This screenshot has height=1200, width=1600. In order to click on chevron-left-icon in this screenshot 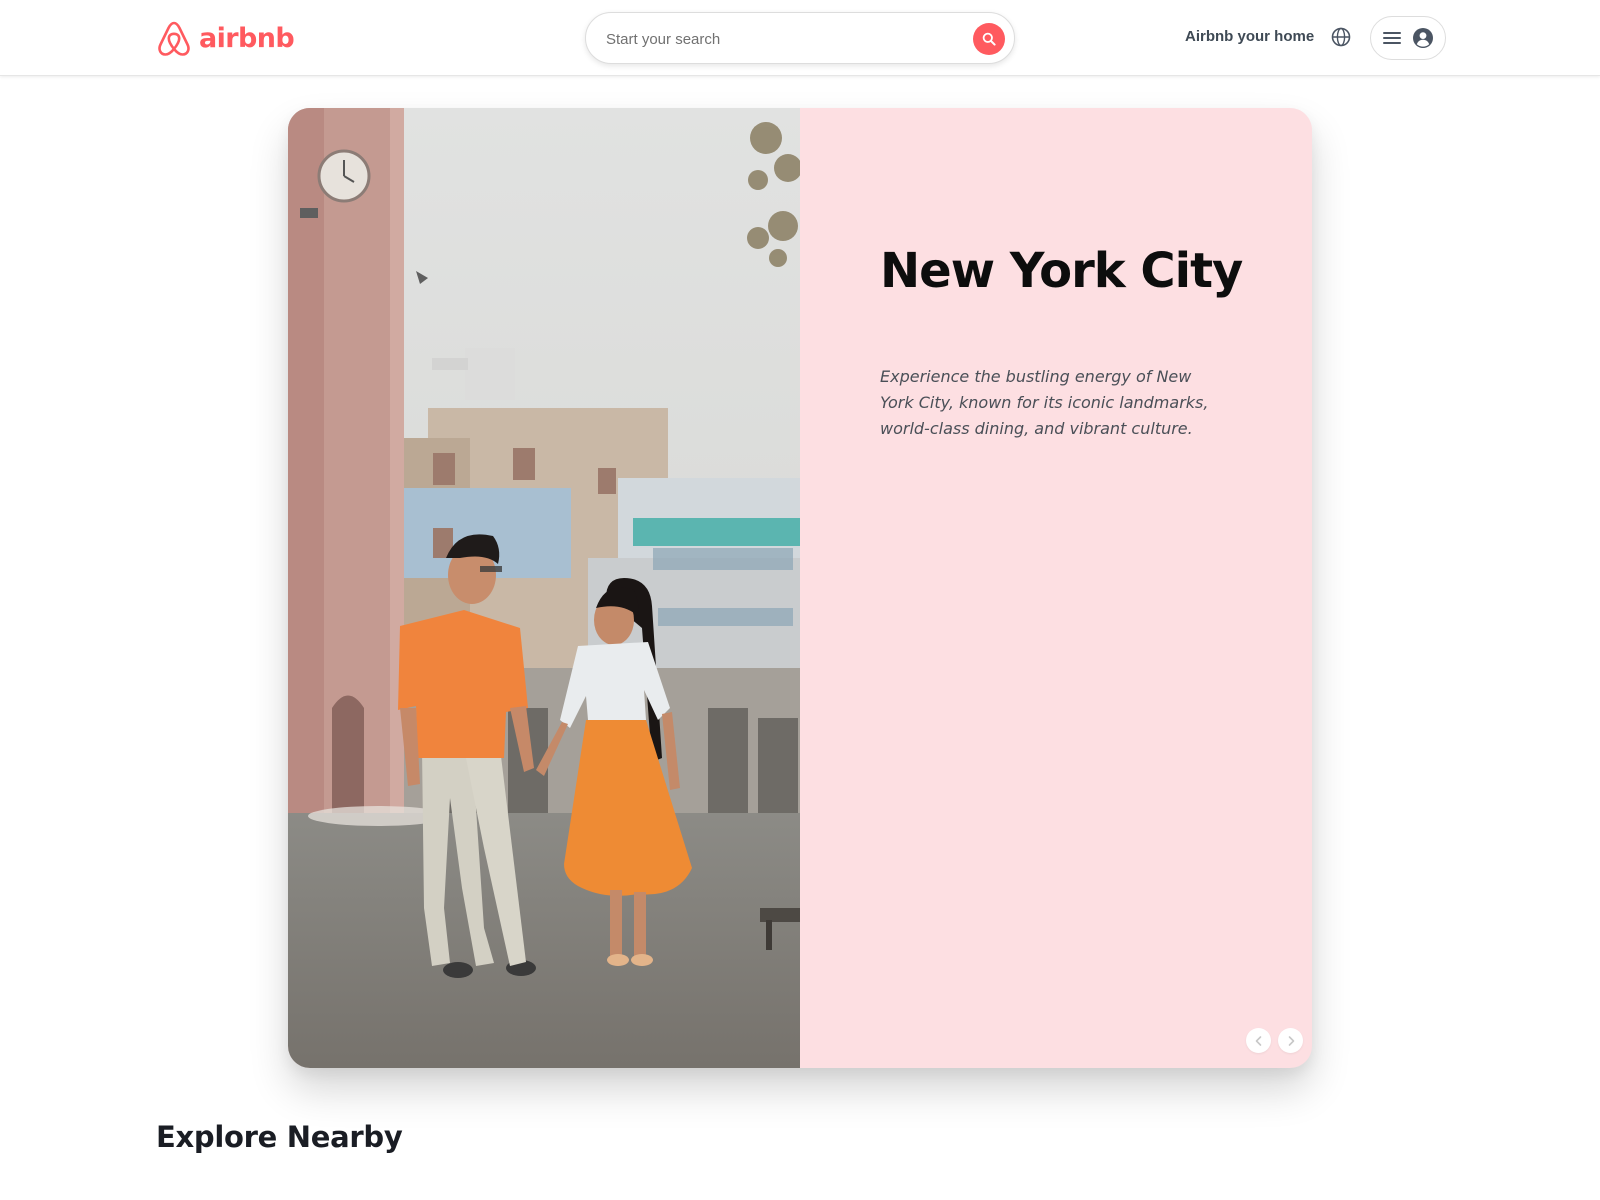, I will do `click(1258, 1040)`.